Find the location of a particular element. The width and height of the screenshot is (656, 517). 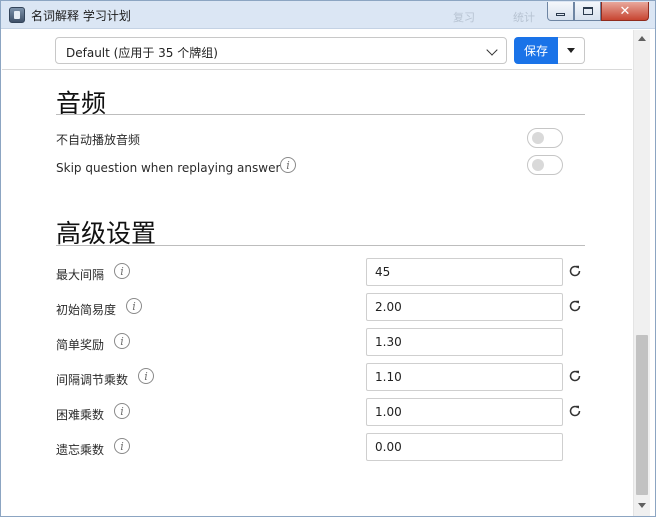

preset-toolbar: Default (应用于 35 个牌组) 保存 is located at coordinates (317, 50).